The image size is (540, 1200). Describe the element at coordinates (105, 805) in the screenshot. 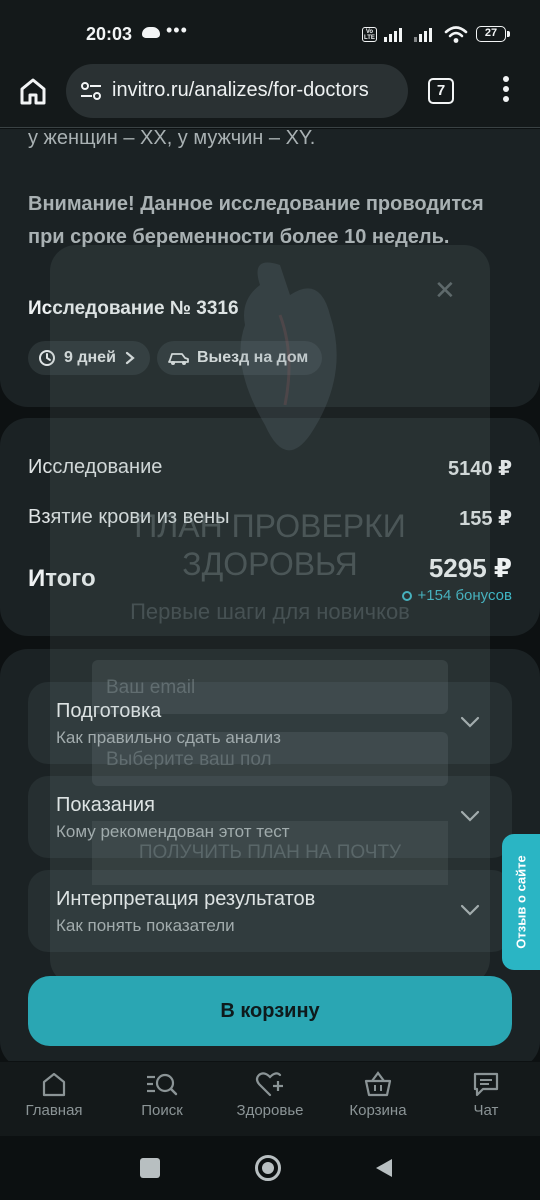

I see `accordion-title: Показания` at that location.